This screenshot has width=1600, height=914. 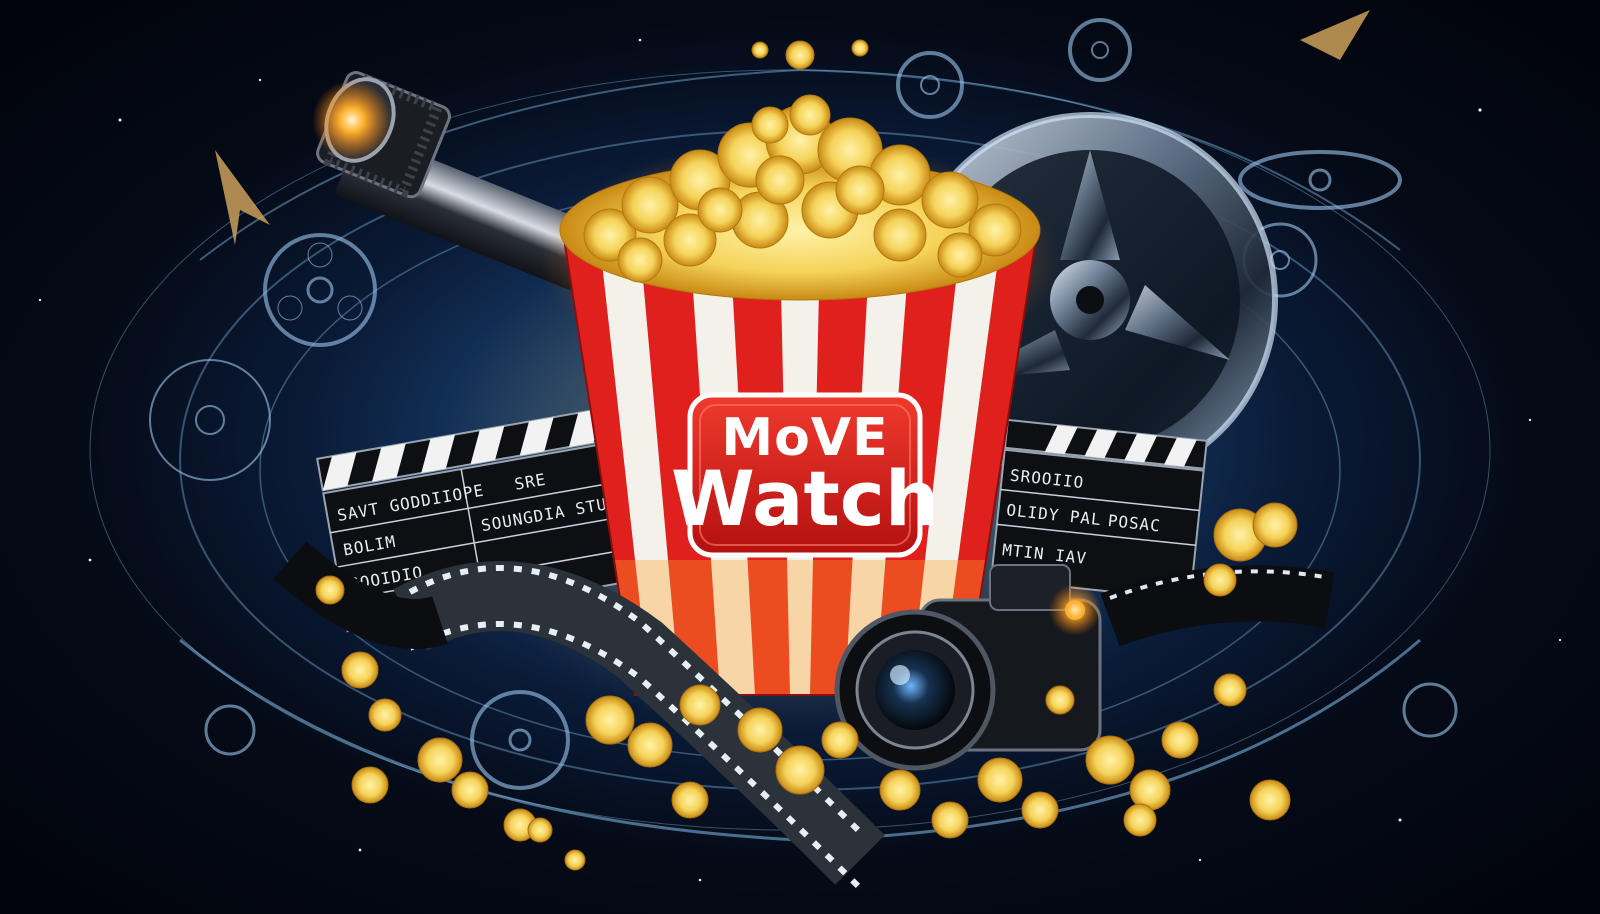 I want to click on logo-line-2: Watch, so click(x=805, y=498).